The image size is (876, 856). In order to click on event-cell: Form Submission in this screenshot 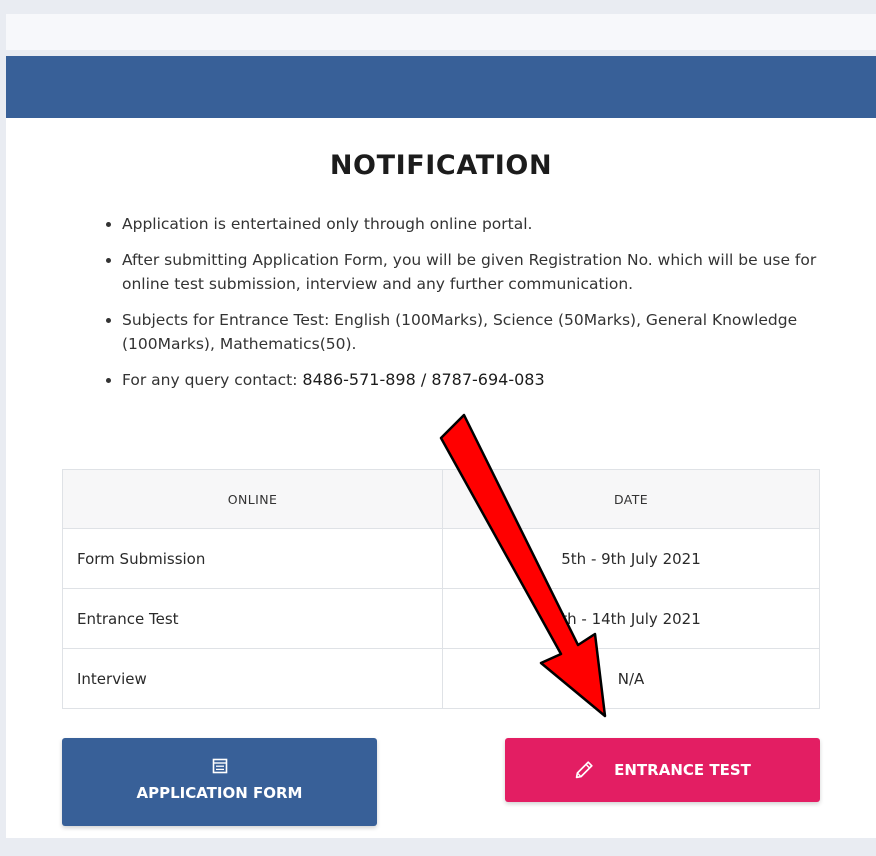, I will do `click(252, 558)`.